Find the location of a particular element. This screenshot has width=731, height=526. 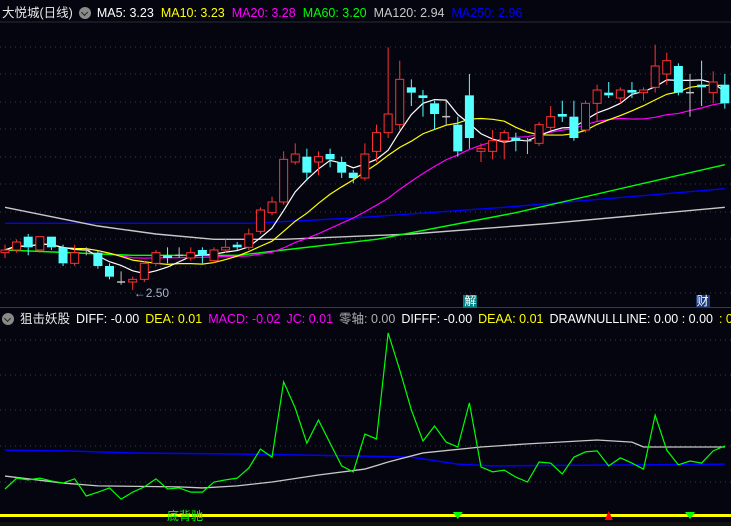

ma-legend-item: MA5: 3.23 is located at coordinates (125, 13).